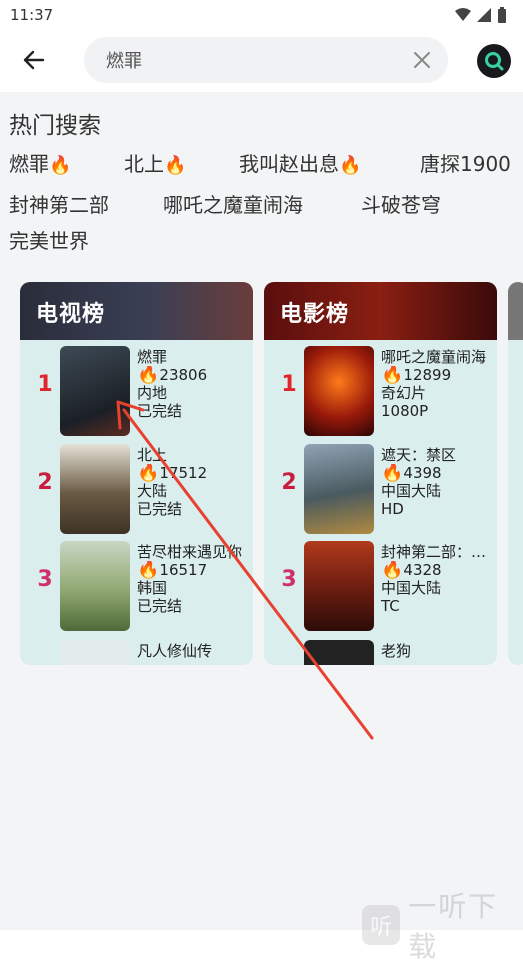  I want to click on watermark-logo: 听, so click(381, 925).